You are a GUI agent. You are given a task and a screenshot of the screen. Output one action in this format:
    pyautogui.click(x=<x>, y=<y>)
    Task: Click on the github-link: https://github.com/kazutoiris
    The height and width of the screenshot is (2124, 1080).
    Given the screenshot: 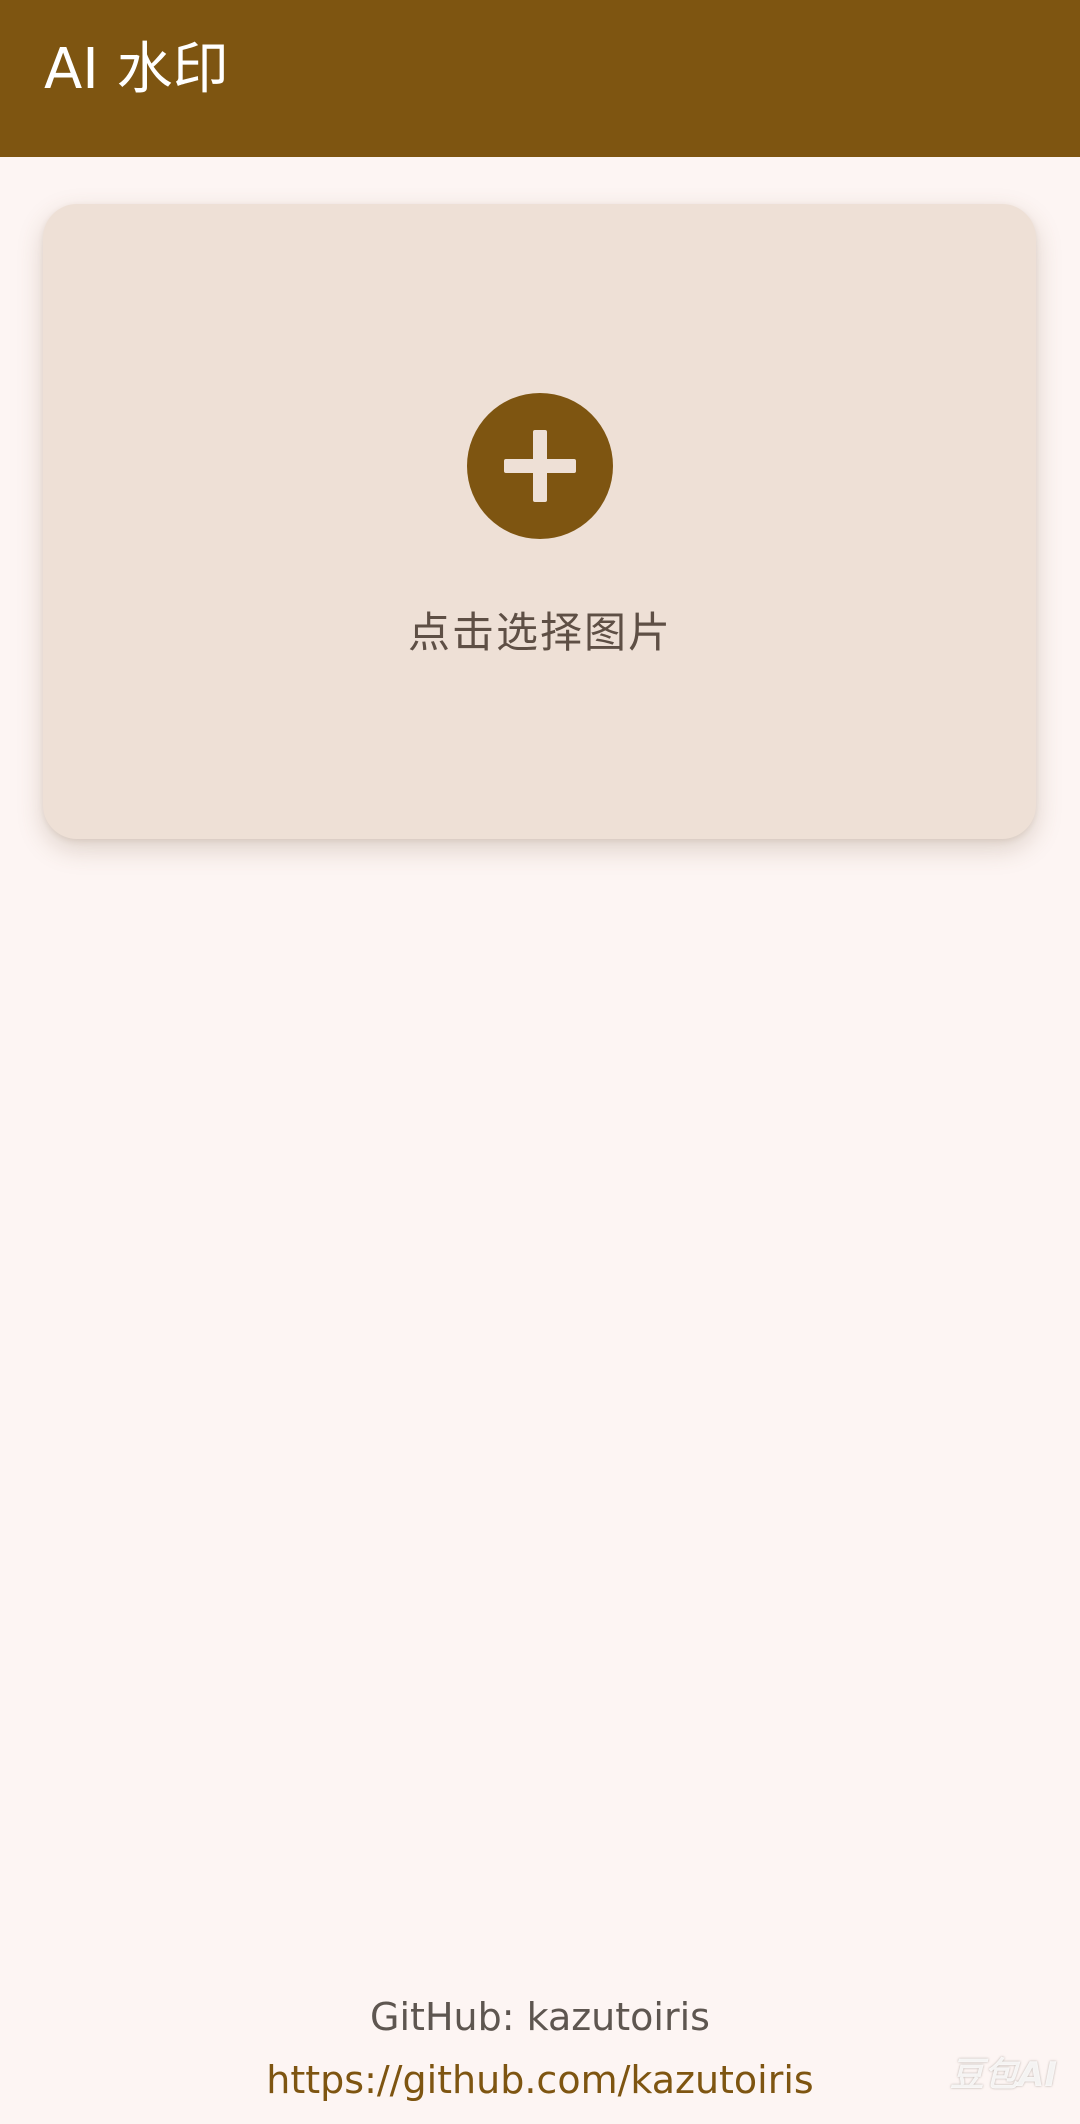 What is the action you would take?
    pyautogui.click(x=540, y=2080)
    